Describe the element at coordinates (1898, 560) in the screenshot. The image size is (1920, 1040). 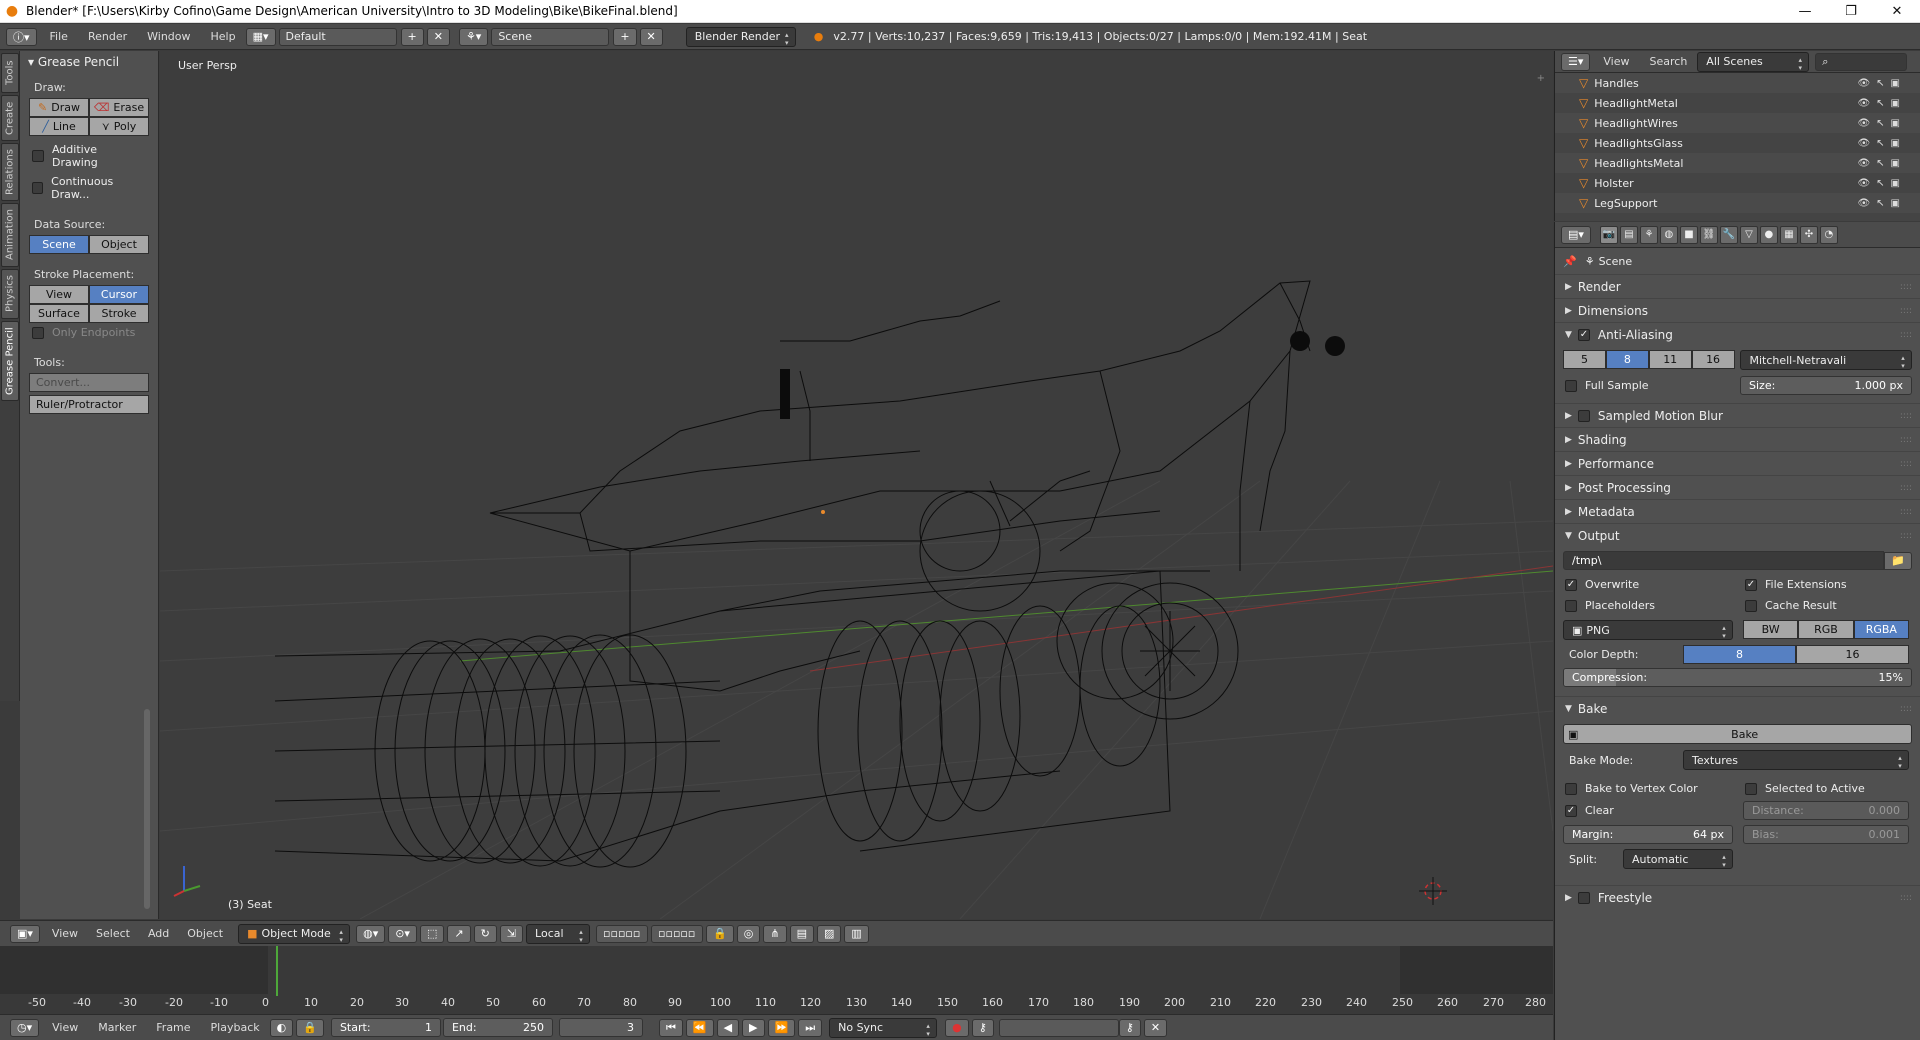
I see `file-browser-icon: 📁` at that location.